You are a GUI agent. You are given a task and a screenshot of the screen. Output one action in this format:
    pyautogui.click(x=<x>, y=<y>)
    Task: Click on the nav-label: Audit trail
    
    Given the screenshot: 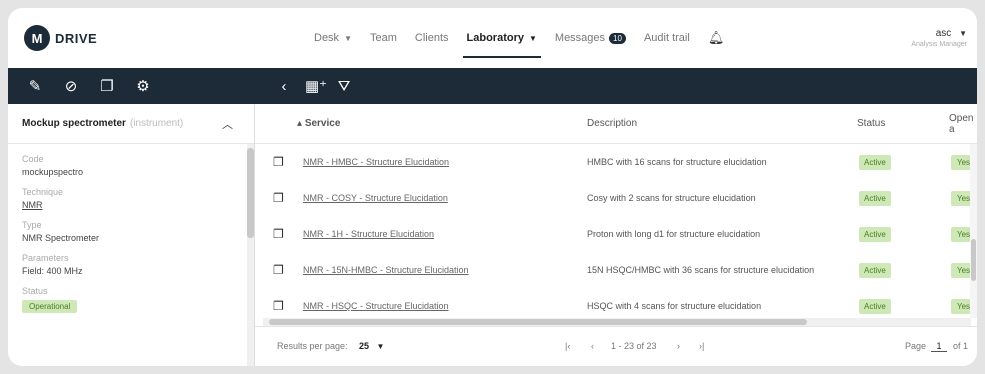 What is the action you would take?
    pyautogui.click(x=666, y=38)
    